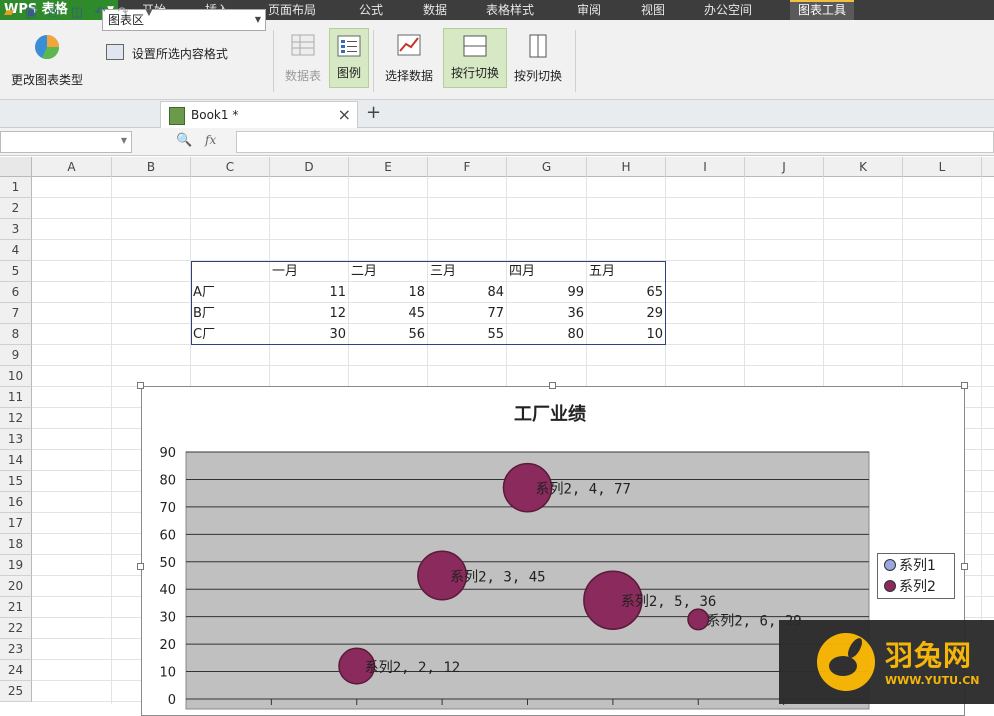 This screenshot has height=716, width=994. Describe the element at coordinates (179, 54) in the screenshot. I see `format-selection-label: 设置所选内容格式` at that location.